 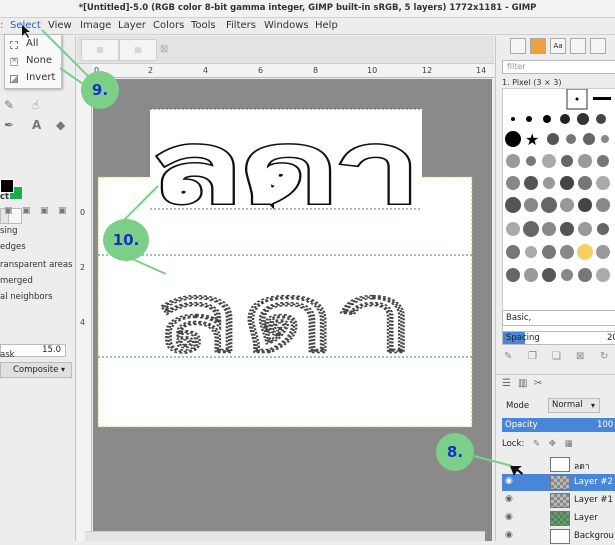 What do you see at coordinates (285, 168) in the screenshot?
I see `top-thai-text-inner: ลดา` at bounding box center [285, 168].